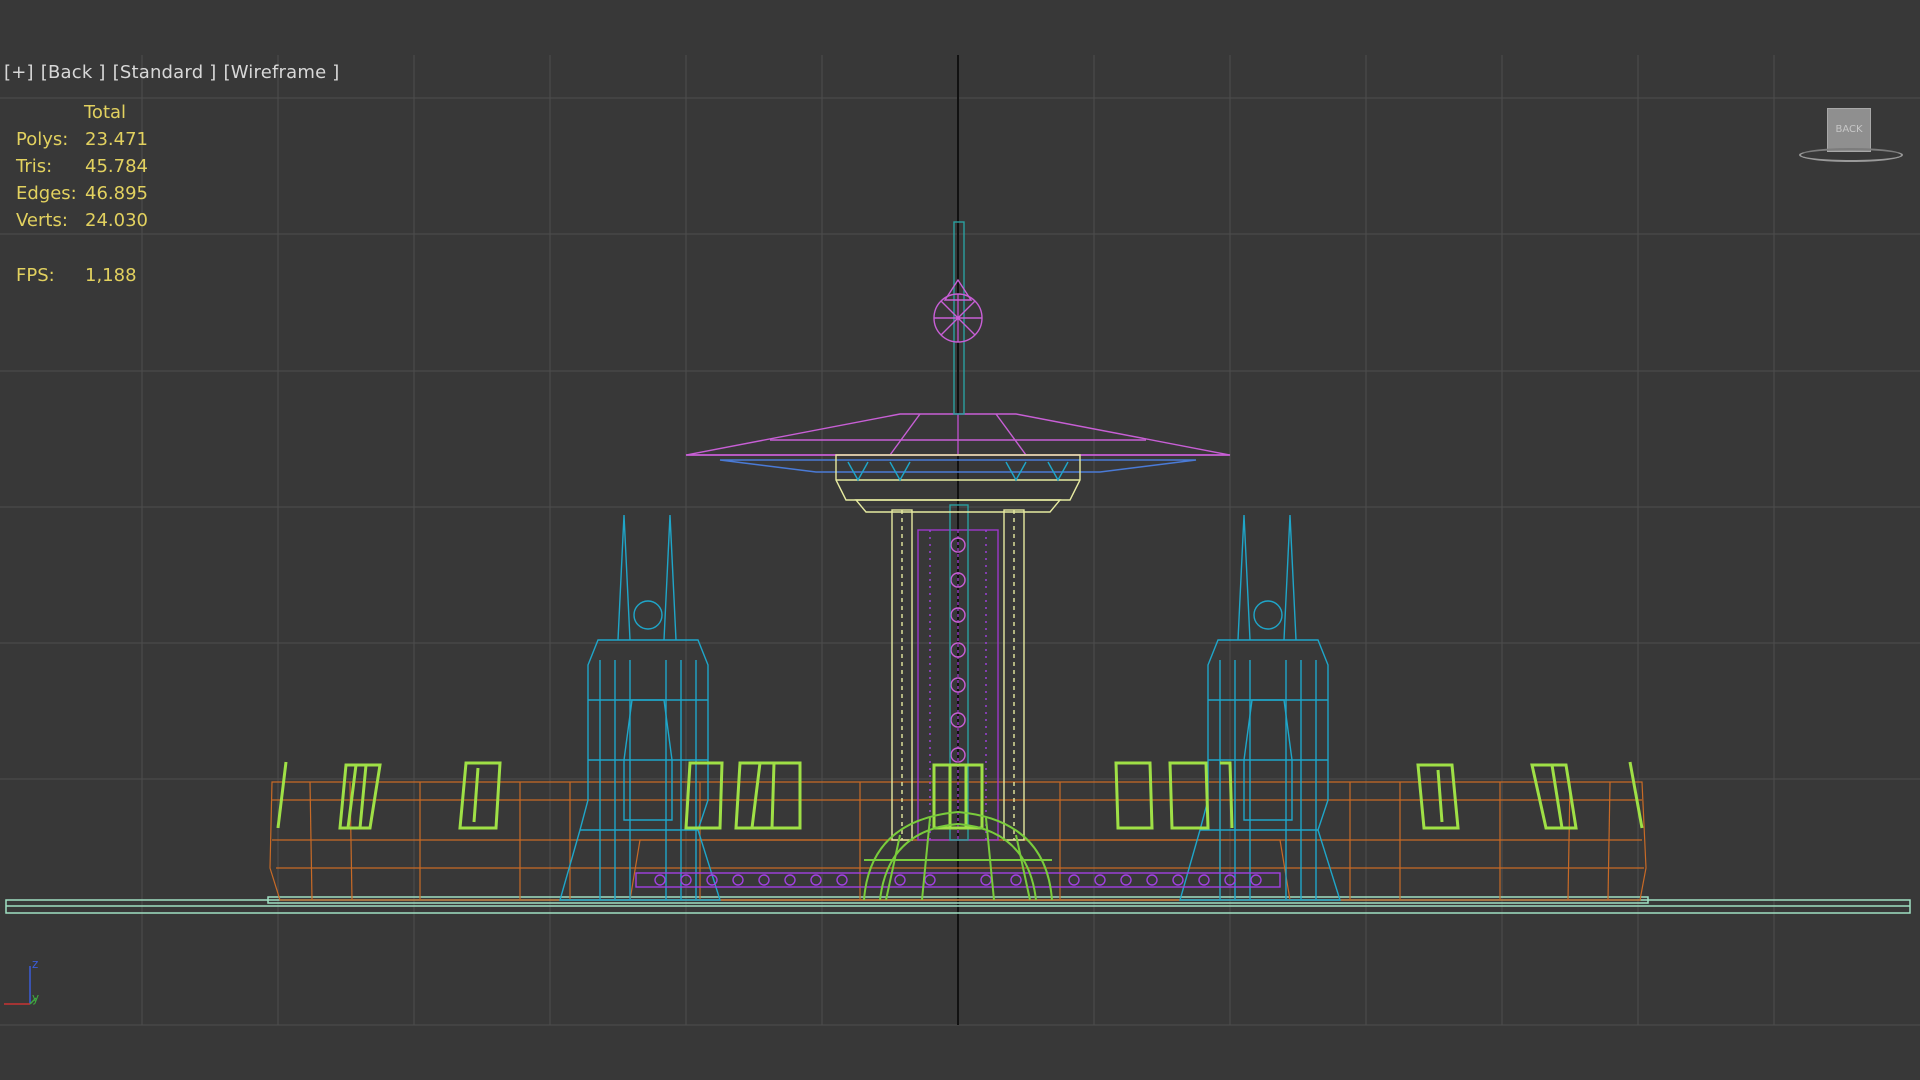 The image size is (1920, 1080). I want to click on stats-label: Verts:, so click(42, 220).